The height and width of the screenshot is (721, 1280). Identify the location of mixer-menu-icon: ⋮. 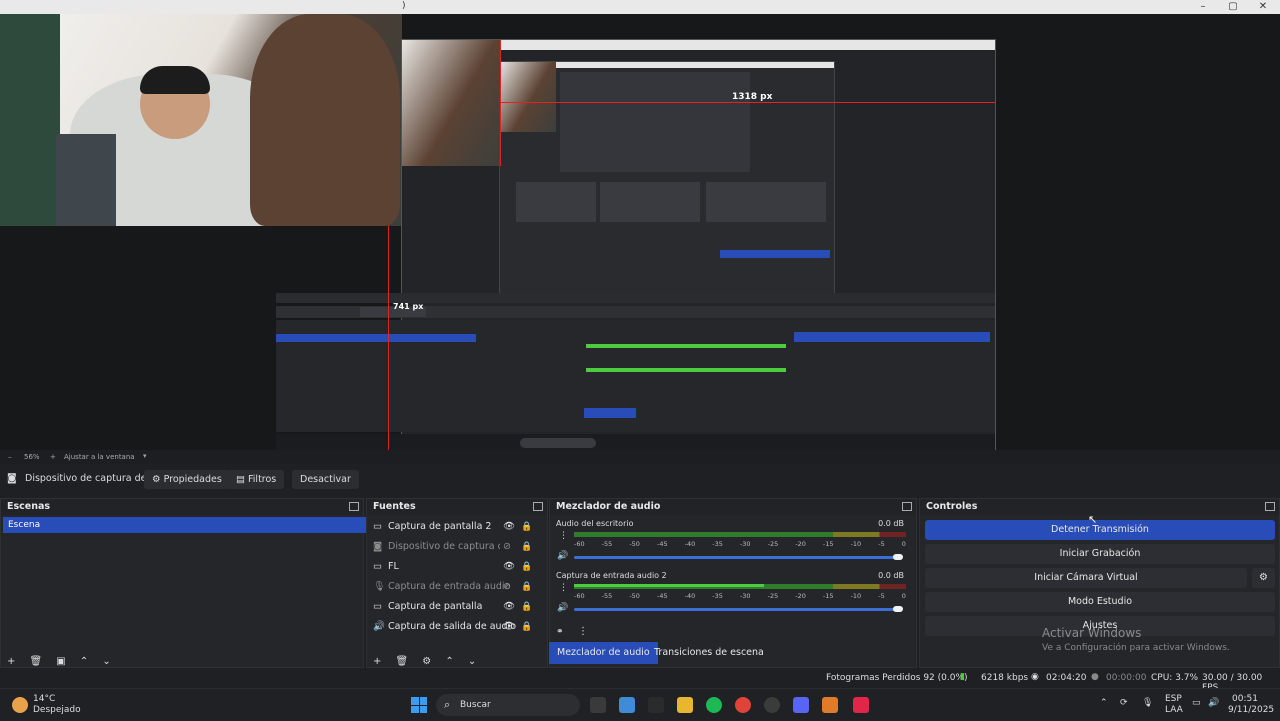
(583, 631).